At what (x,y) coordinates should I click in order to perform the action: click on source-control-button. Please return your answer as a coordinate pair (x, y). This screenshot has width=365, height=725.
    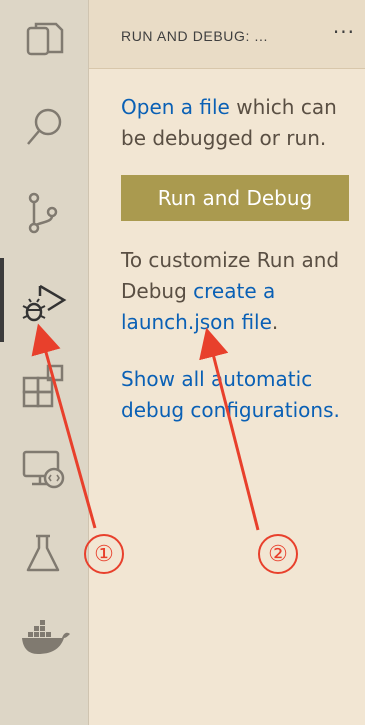
    Looking at the image, I should click on (44, 210).